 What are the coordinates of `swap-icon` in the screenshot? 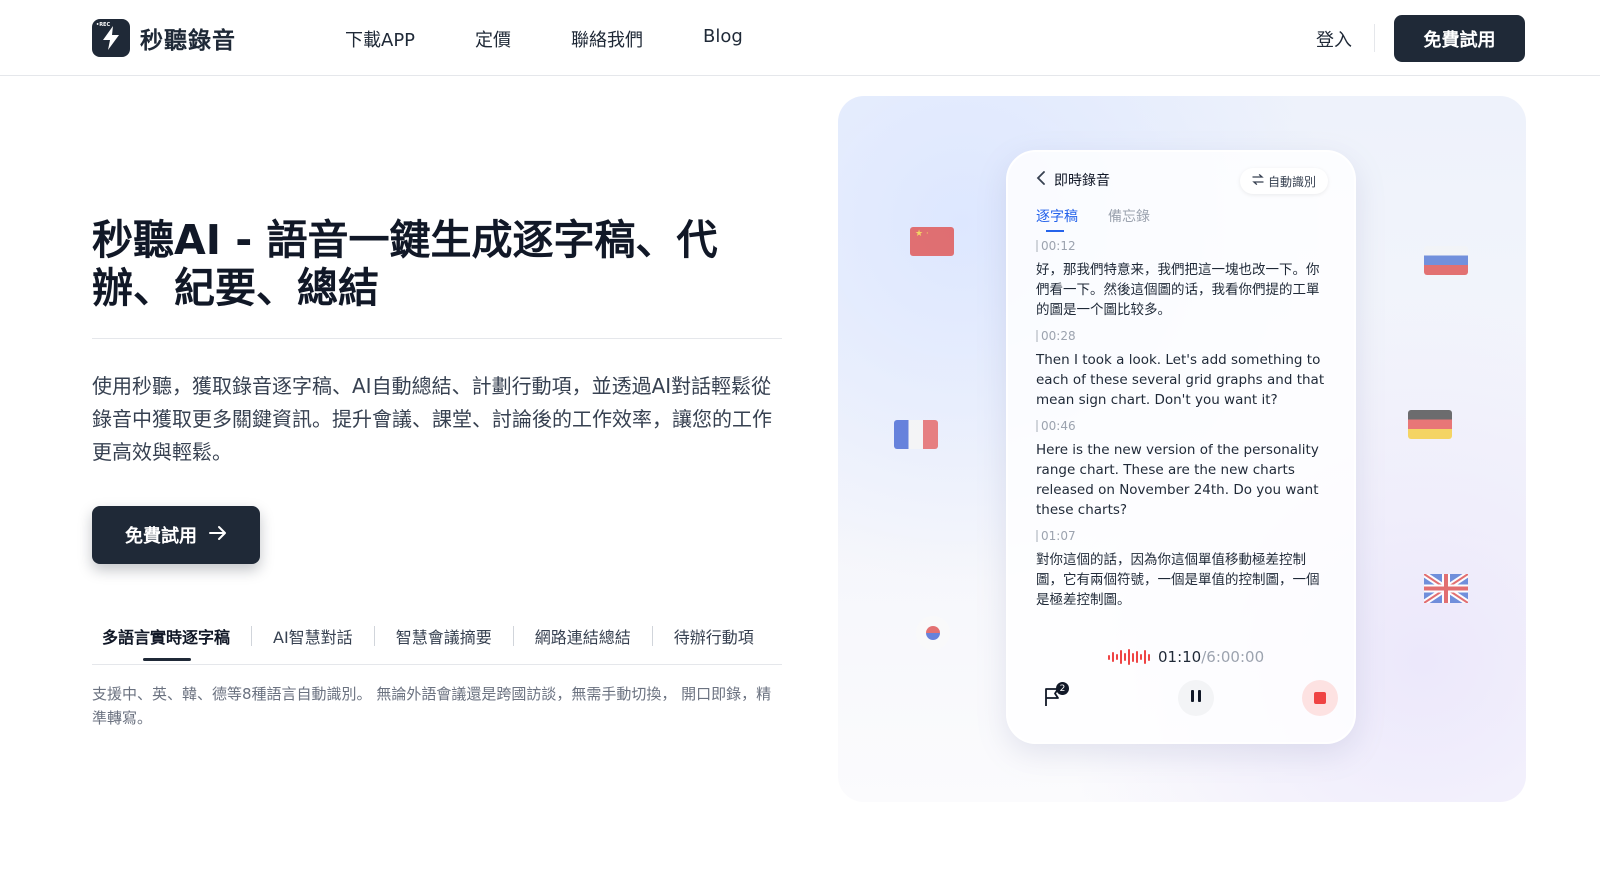 It's located at (1258, 181).